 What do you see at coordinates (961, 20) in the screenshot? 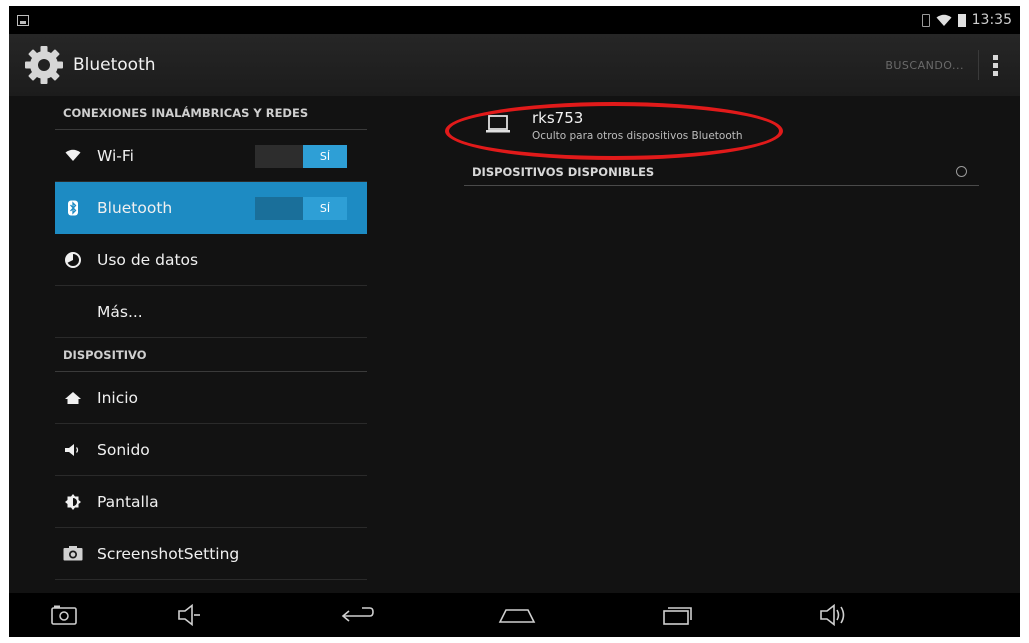
I see `battery-icon` at bounding box center [961, 20].